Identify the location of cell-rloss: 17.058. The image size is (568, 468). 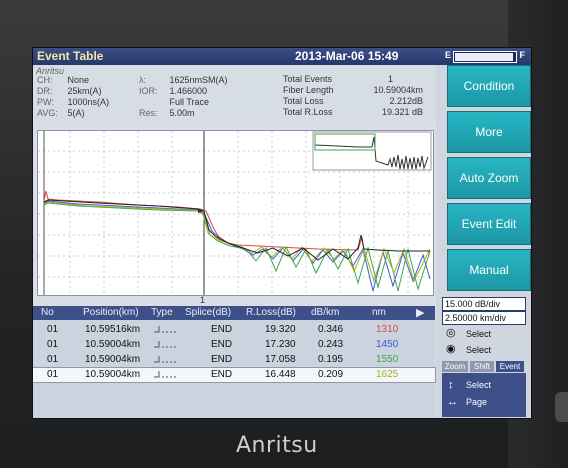
(280, 359).